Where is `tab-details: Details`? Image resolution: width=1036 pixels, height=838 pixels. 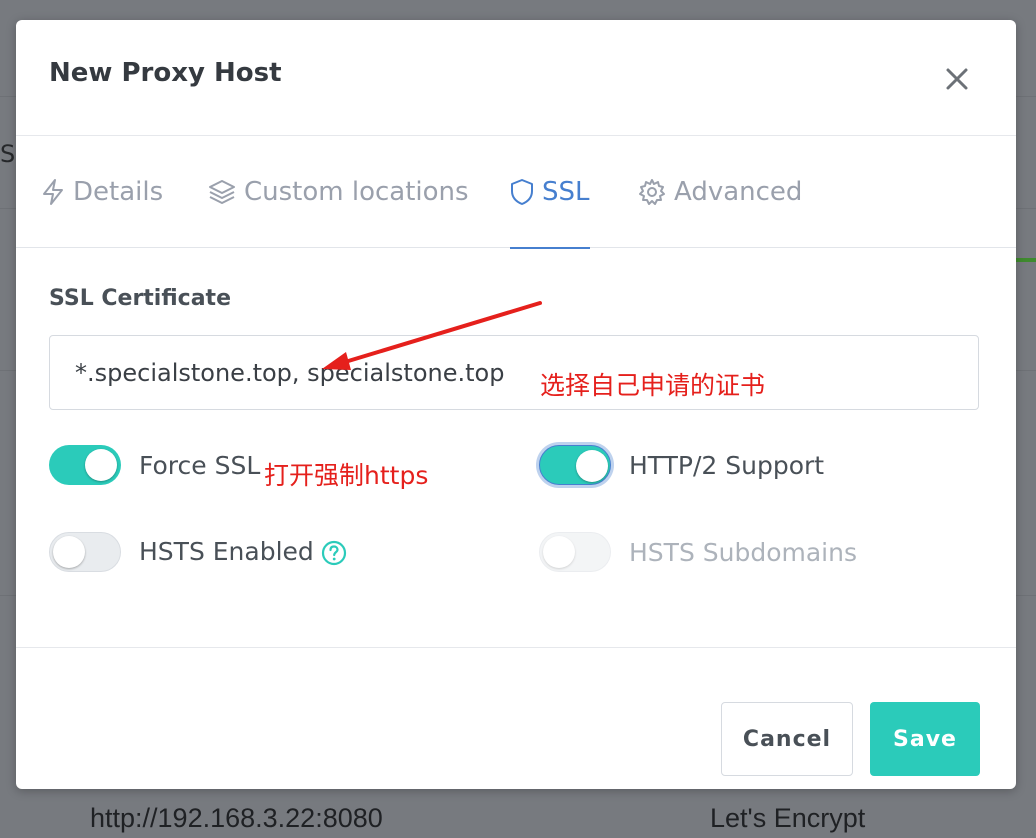
tab-details: Details is located at coordinates (102, 192).